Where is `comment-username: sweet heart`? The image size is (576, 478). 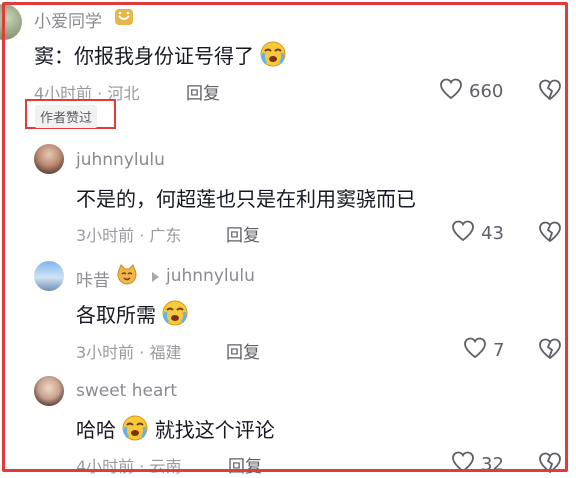 comment-username: sweet heart is located at coordinates (126, 391).